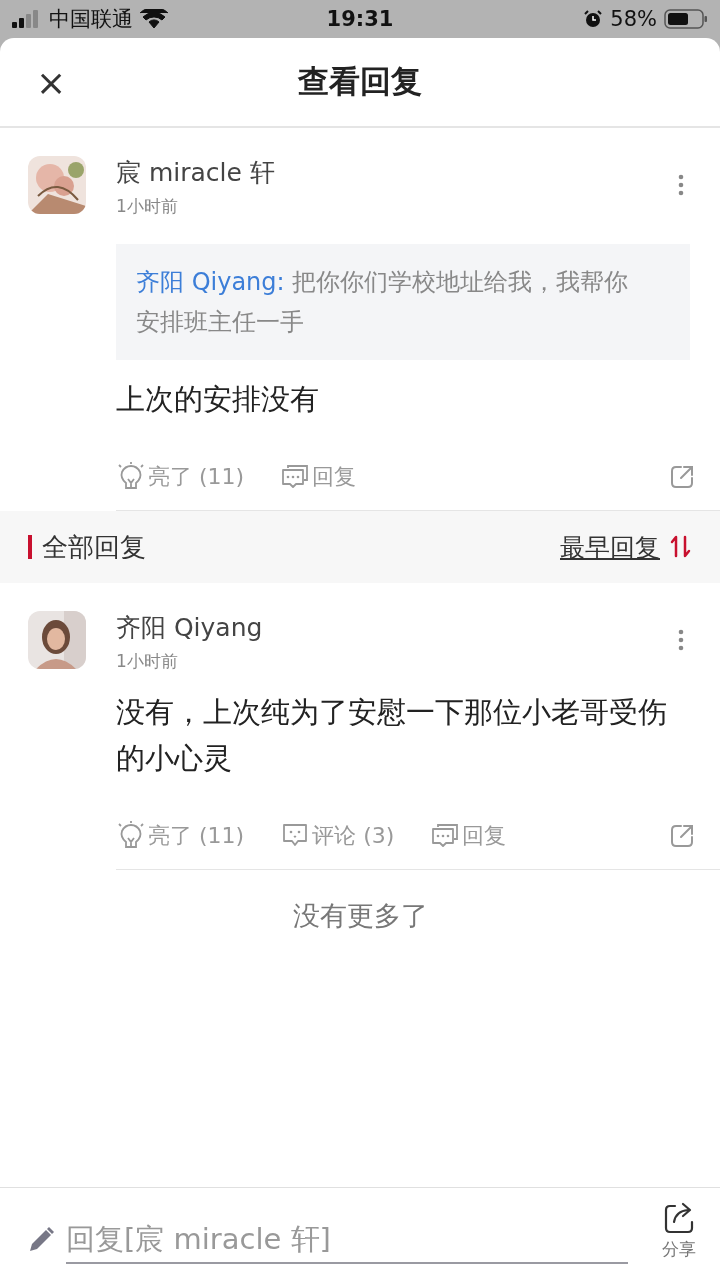 The width and height of the screenshot is (720, 1280). I want to click on end-of-list-note: 没有更多了, so click(360, 916).